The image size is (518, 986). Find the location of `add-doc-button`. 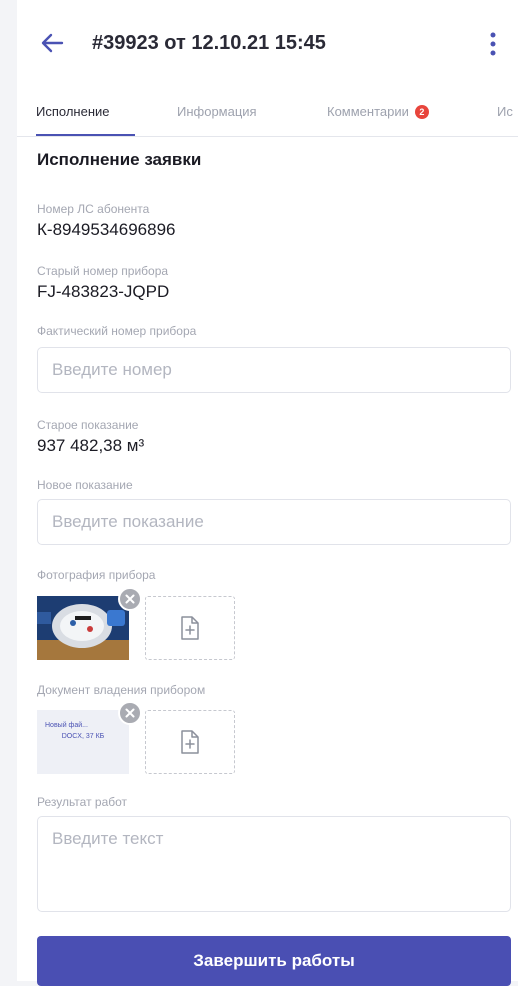

add-doc-button is located at coordinates (190, 742).